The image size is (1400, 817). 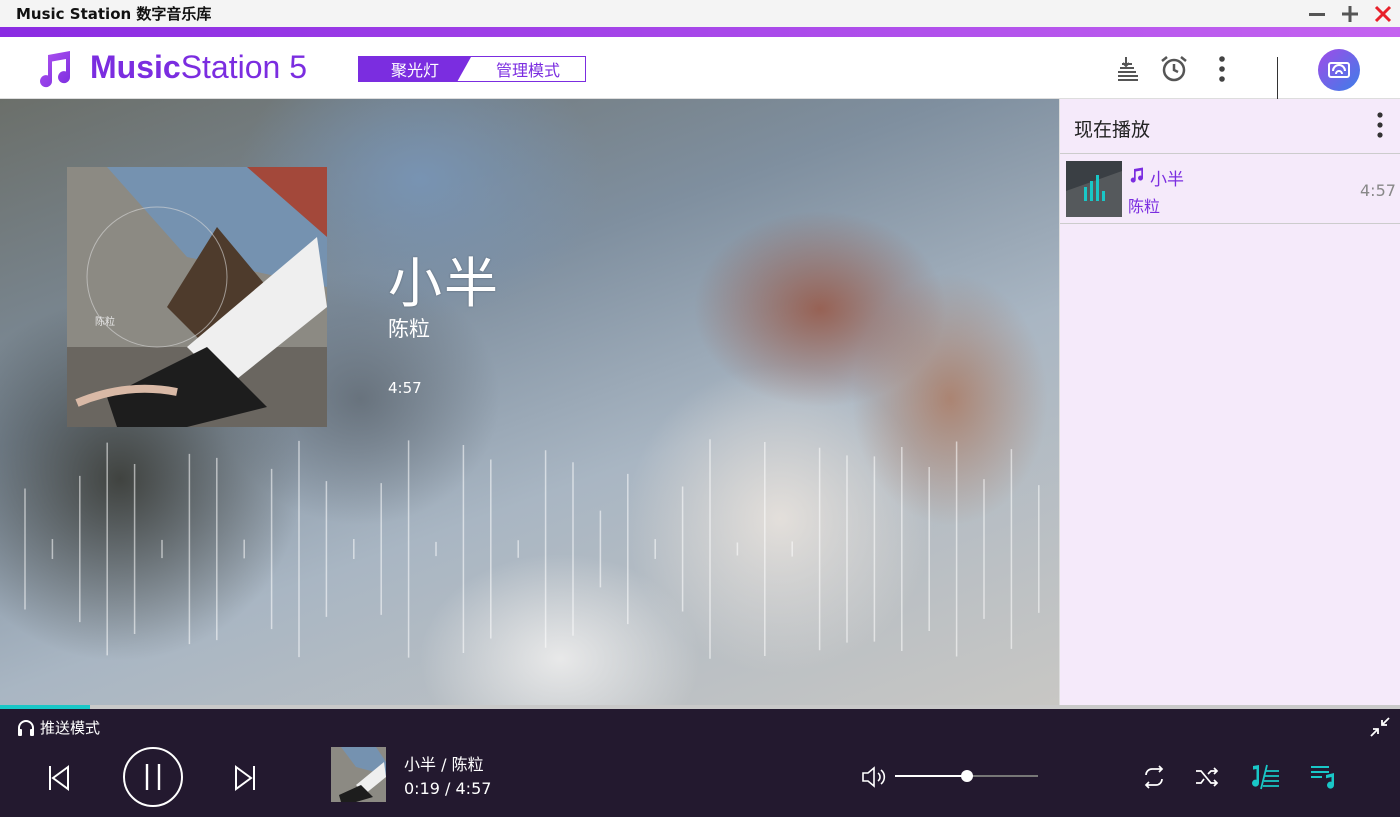 I want to click on music-note-logo-icon, so click(x=55, y=69).